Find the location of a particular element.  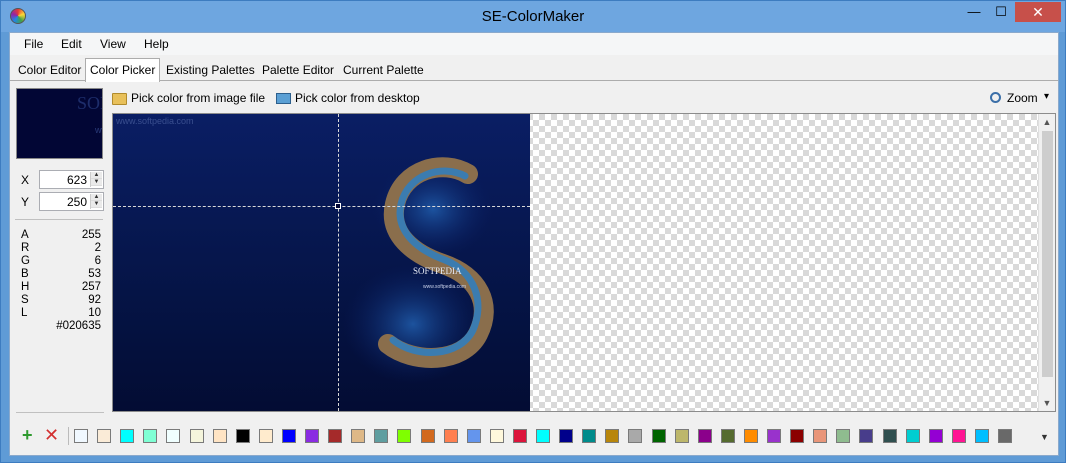

tab-existing-palettes: Existing Palettes is located at coordinates (210, 71).